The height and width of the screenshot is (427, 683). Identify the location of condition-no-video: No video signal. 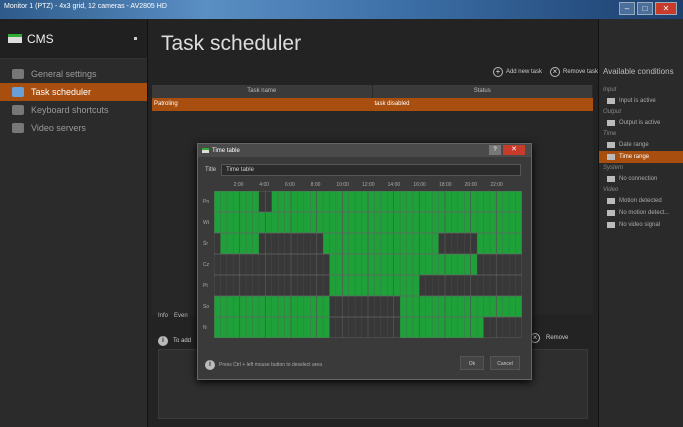
(641, 225).